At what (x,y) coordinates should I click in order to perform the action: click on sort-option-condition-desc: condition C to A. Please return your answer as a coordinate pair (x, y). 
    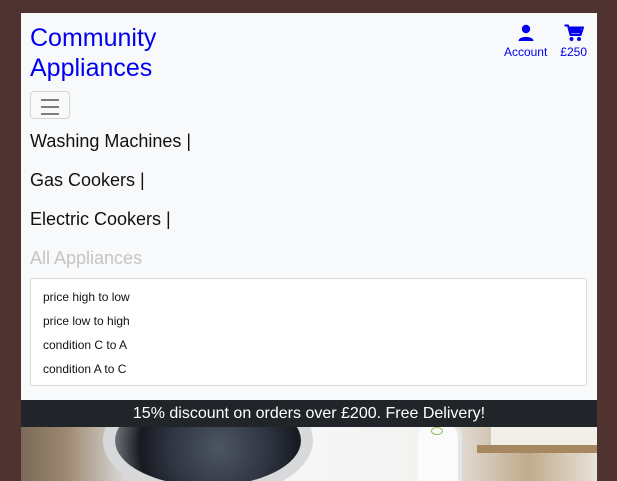
    Looking at the image, I should click on (308, 347).